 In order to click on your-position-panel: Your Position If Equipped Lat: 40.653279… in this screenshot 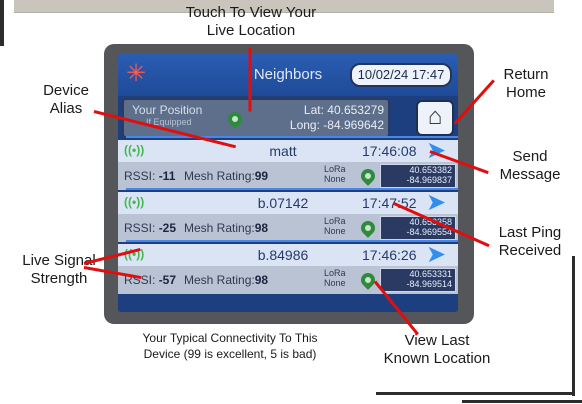, I will do `click(256, 118)`.